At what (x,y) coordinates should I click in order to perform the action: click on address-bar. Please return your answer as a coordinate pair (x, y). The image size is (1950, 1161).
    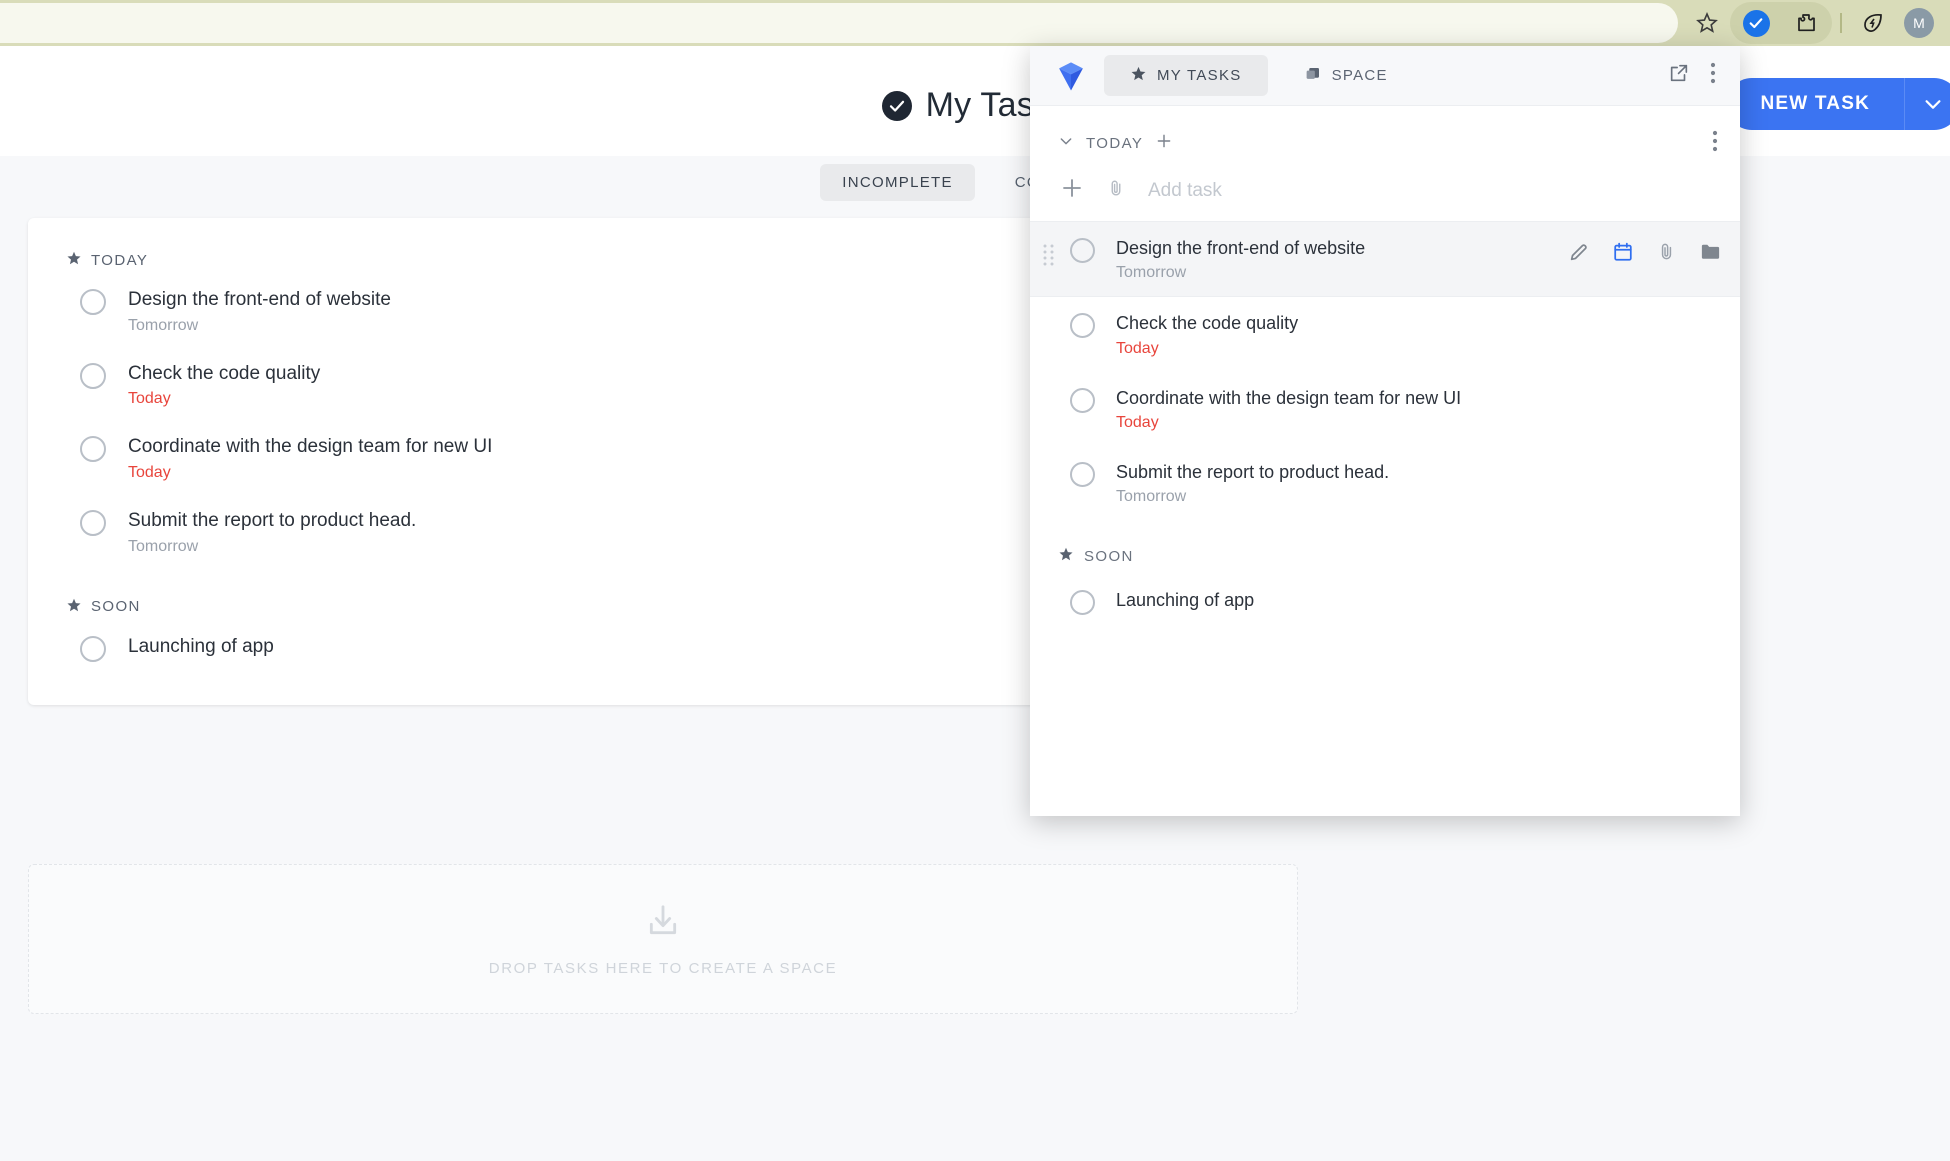
    Looking at the image, I should click on (839, 23).